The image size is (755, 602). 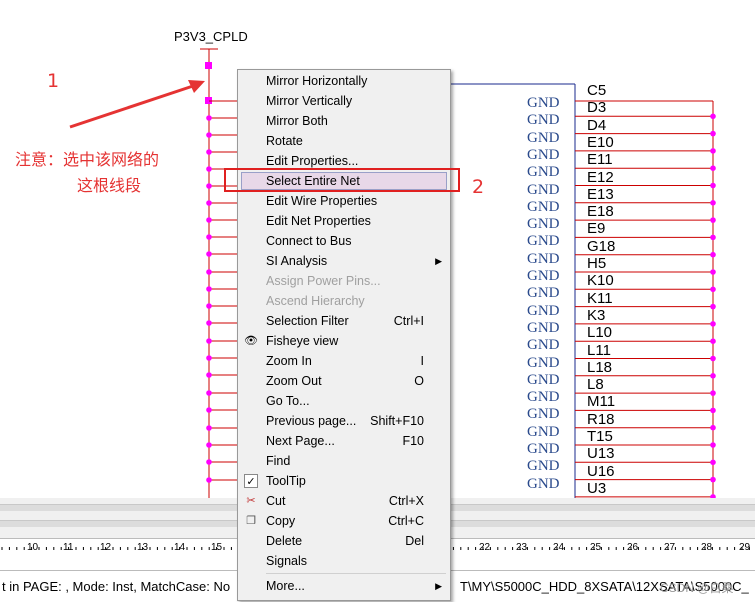 I want to click on menu-item-signals: Signals, so click(x=344, y=561).